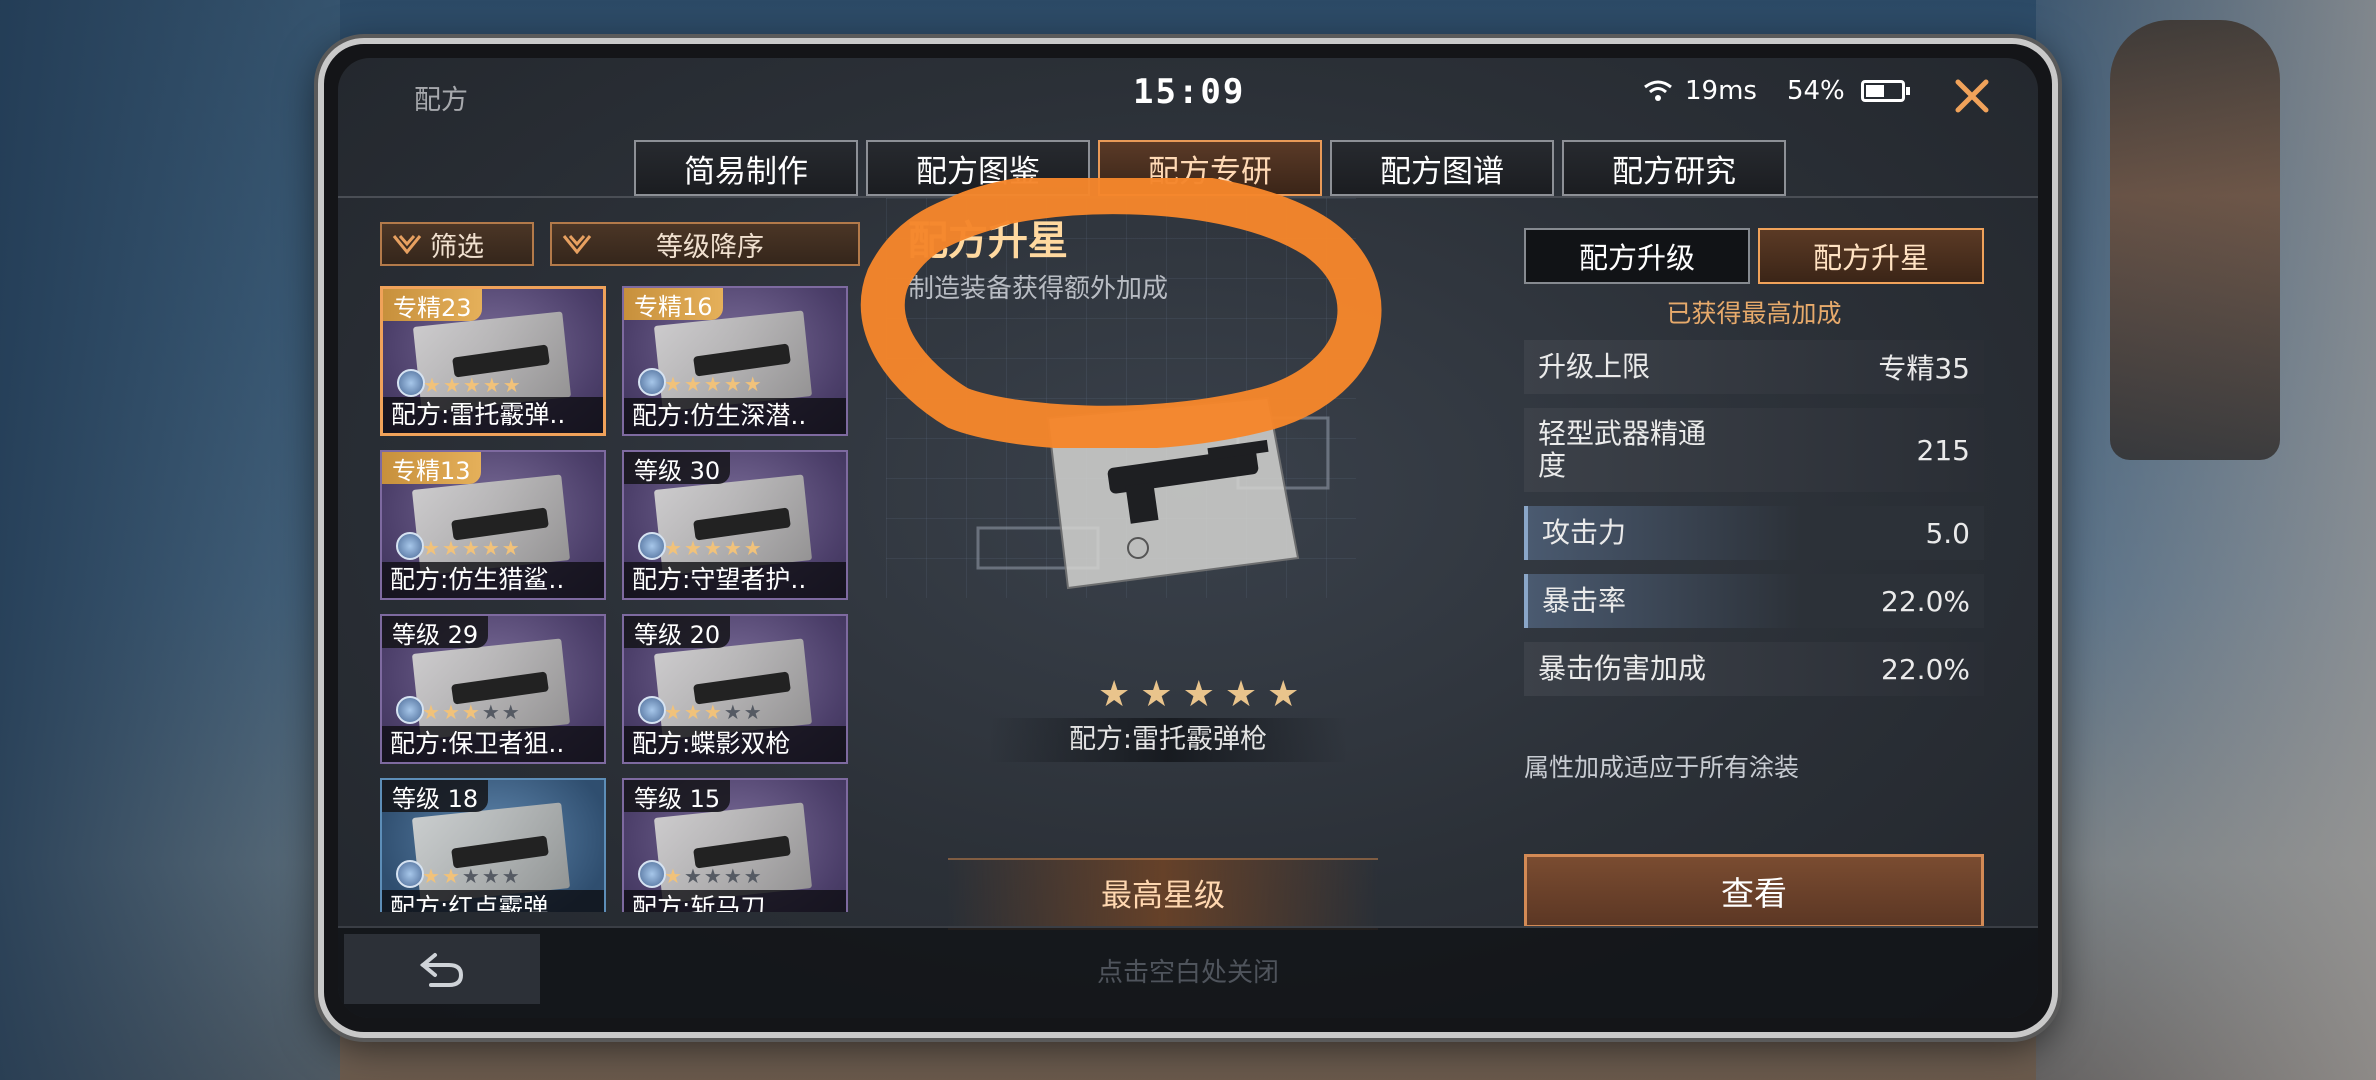 Image resolution: width=2376 pixels, height=1080 pixels. I want to click on recipe-name: 配方:仿生猎鲨.., so click(493, 580).